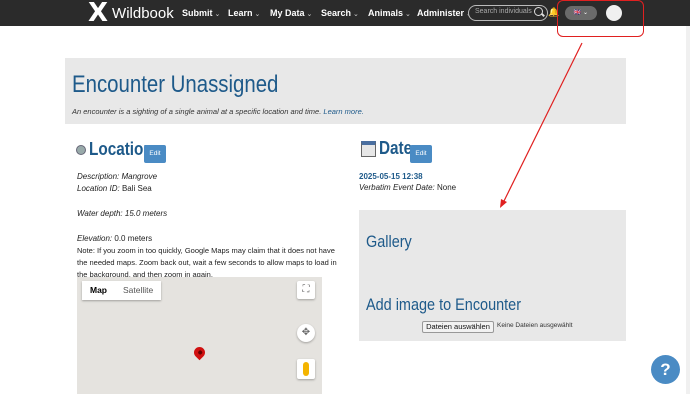  I want to click on annotation-arrow, so click(541, 125).